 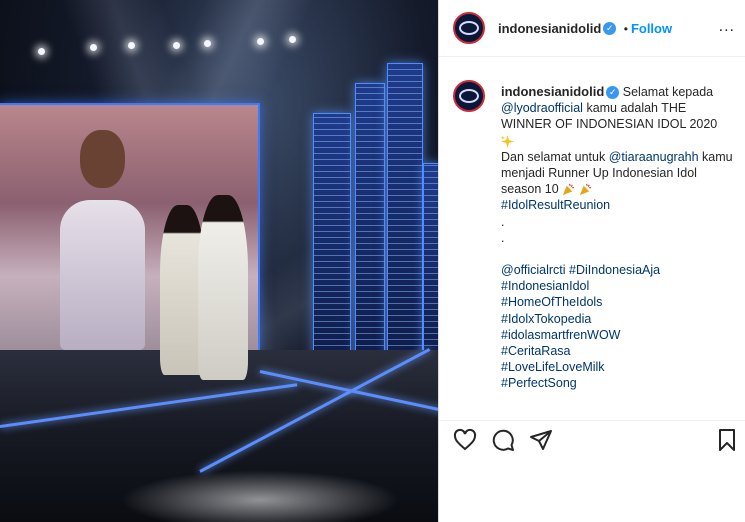 I want to click on mention-officialrcti: @officialrcti, so click(x=533, y=270).